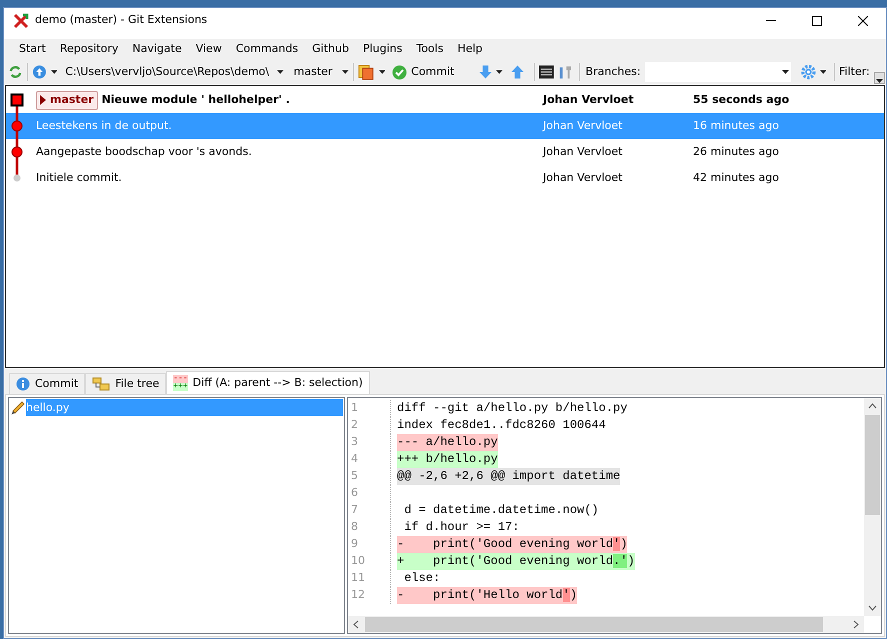 The width and height of the screenshot is (887, 639). Describe the element at coordinates (23, 384) in the screenshot. I see `info-icon` at that location.